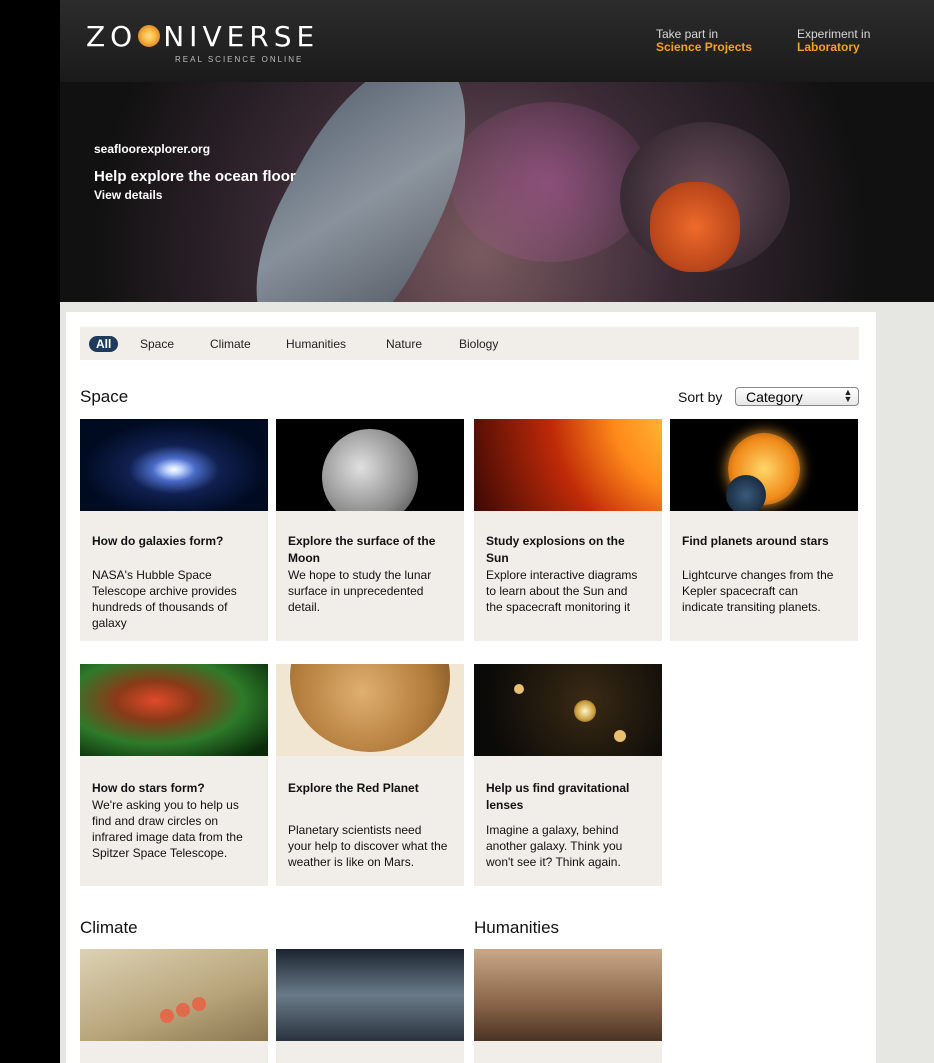 The width and height of the screenshot is (934, 1063). Describe the element at coordinates (172, 788) in the screenshot. I see `card-title: How do stars form?` at that location.